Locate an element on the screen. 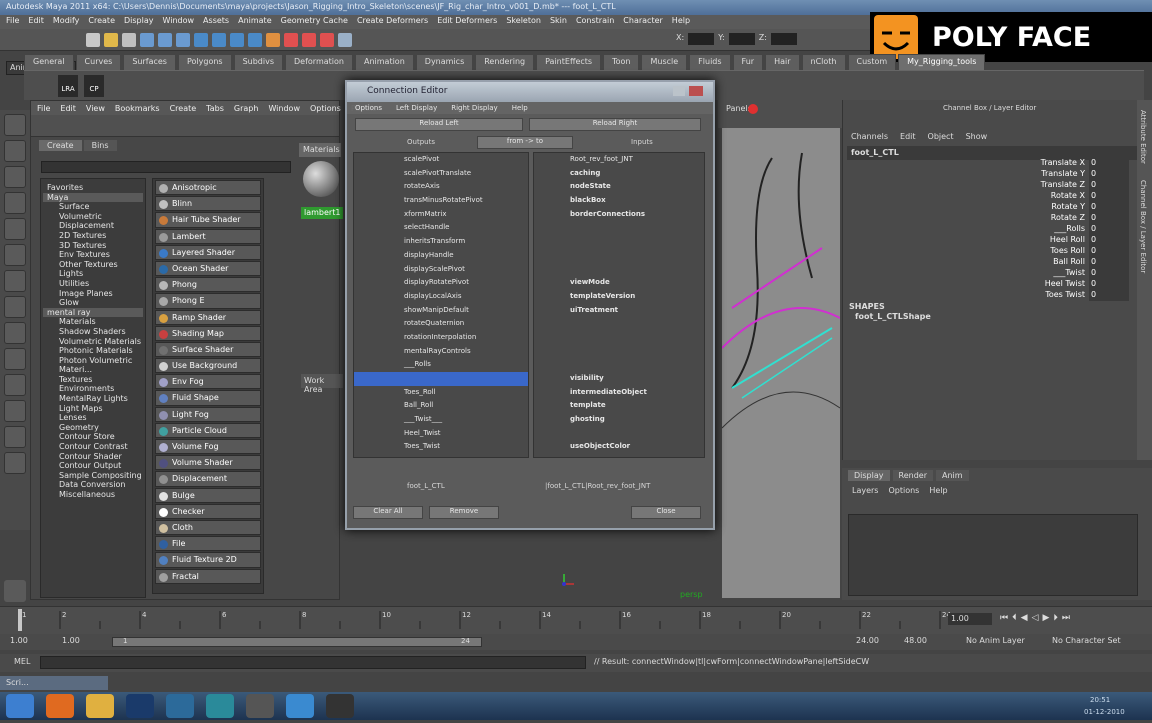 The width and height of the screenshot is (1152, 723). shelf-tab-polygons: Polygons is located at coordinates (204, 62).